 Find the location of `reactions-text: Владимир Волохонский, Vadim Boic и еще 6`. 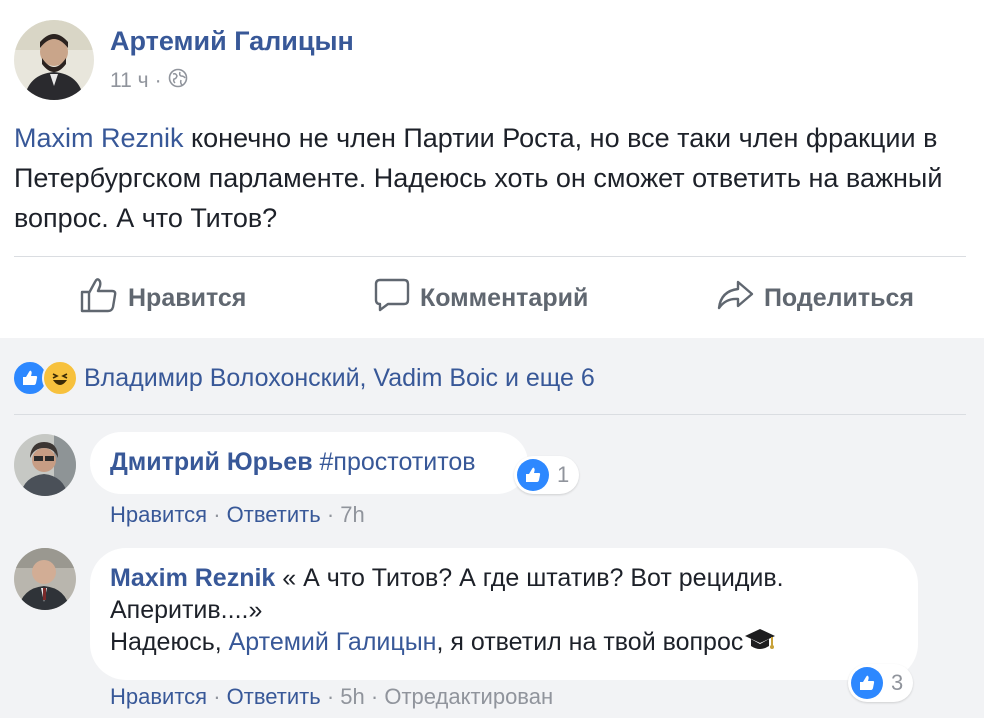

reactions-text: Владимир Волохонский, Vadim Boic и еще 6 is located at coordinates (339, 377).